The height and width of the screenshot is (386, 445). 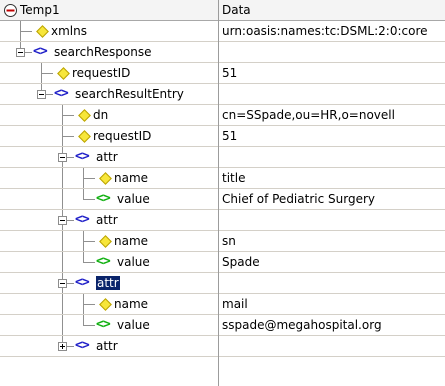 What do you see at coordinates (325, 31) in the screenshot?
I see `node-value: urn:oasis:names:tc:DSML:2:0:core` at bounding box center [325, 31].